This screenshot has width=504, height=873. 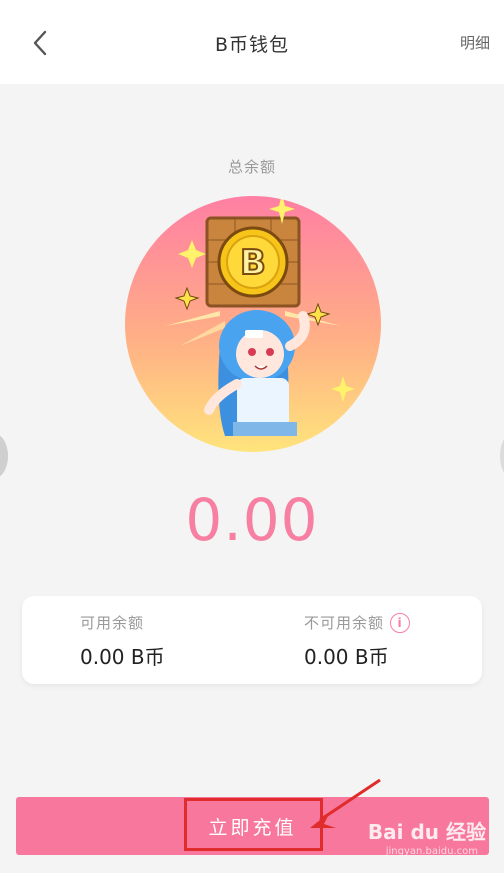 I want to click on detail-link: 明细, so click(x=475, y=42).